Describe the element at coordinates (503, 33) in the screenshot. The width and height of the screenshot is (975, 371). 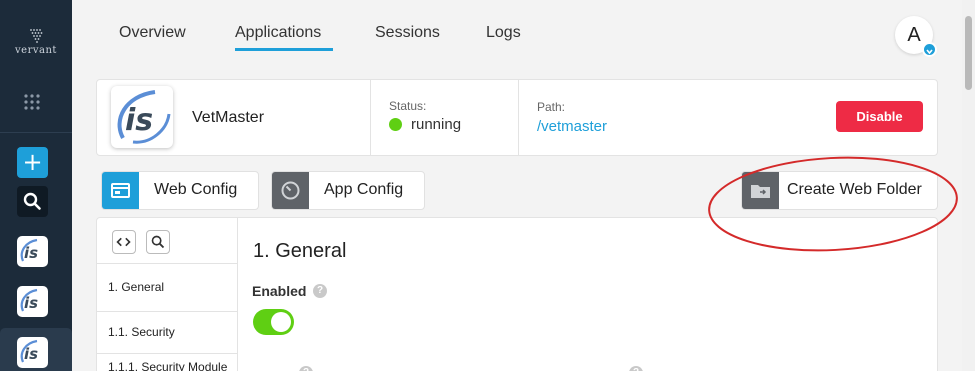
I see `tab-logs: Logs` at that location.